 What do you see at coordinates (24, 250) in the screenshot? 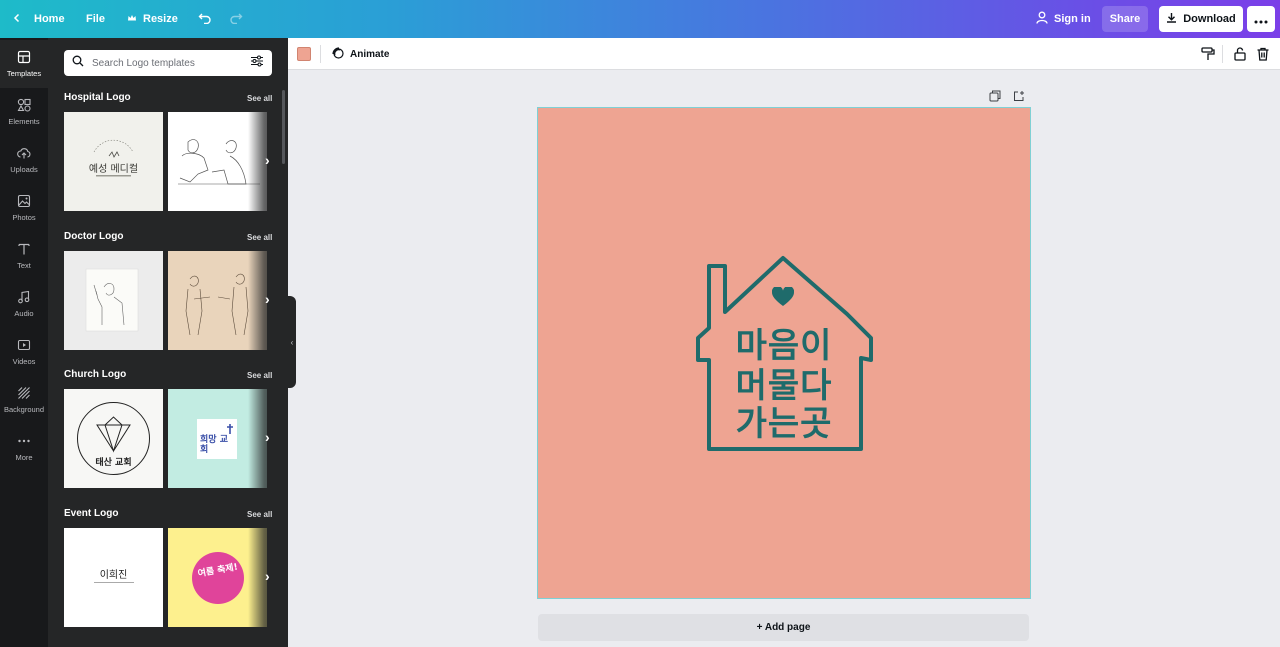
I see `text-icon` at bounding box center [24, 250].